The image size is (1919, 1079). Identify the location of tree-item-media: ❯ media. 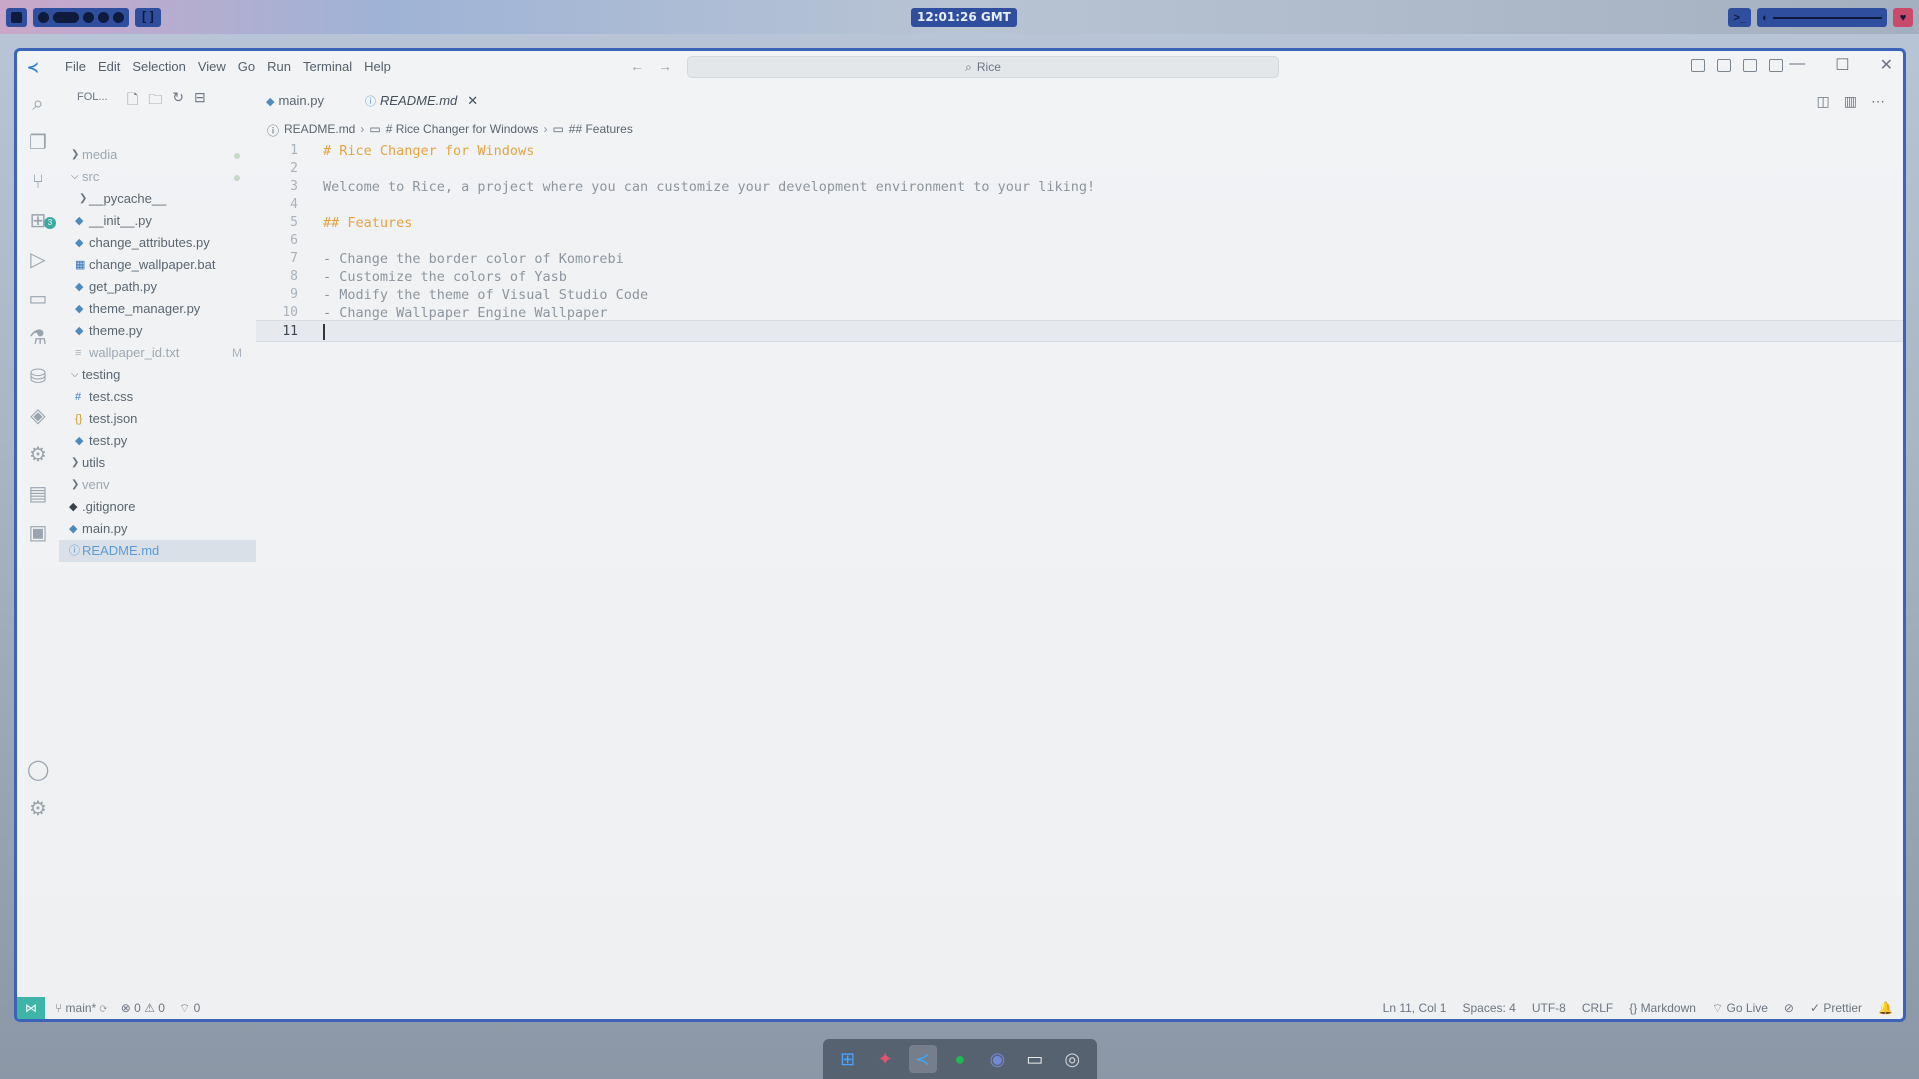
(157, 155).